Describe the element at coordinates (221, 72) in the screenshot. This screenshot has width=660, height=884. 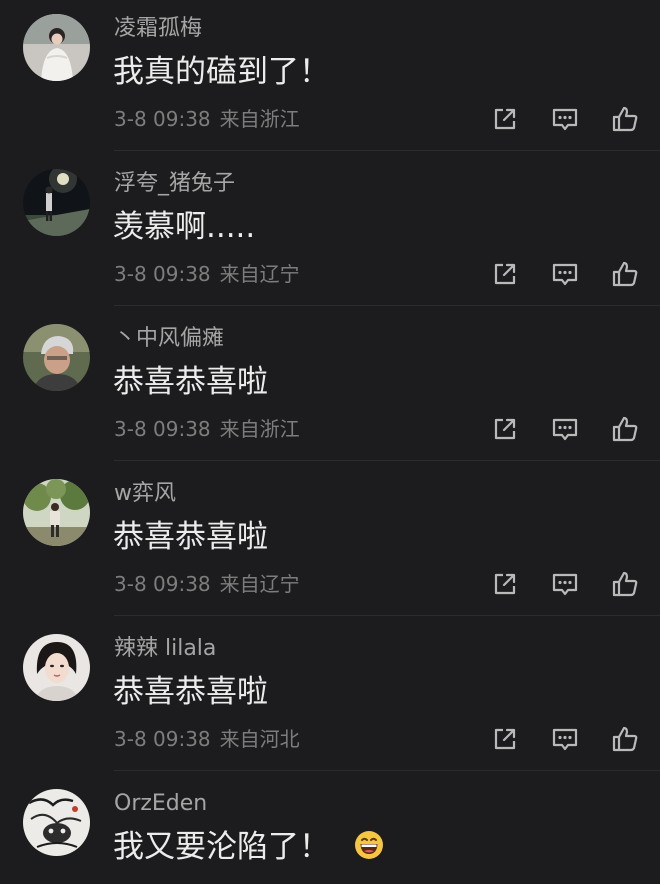
I see `comment-text: 我真的磕到了！` at that location.